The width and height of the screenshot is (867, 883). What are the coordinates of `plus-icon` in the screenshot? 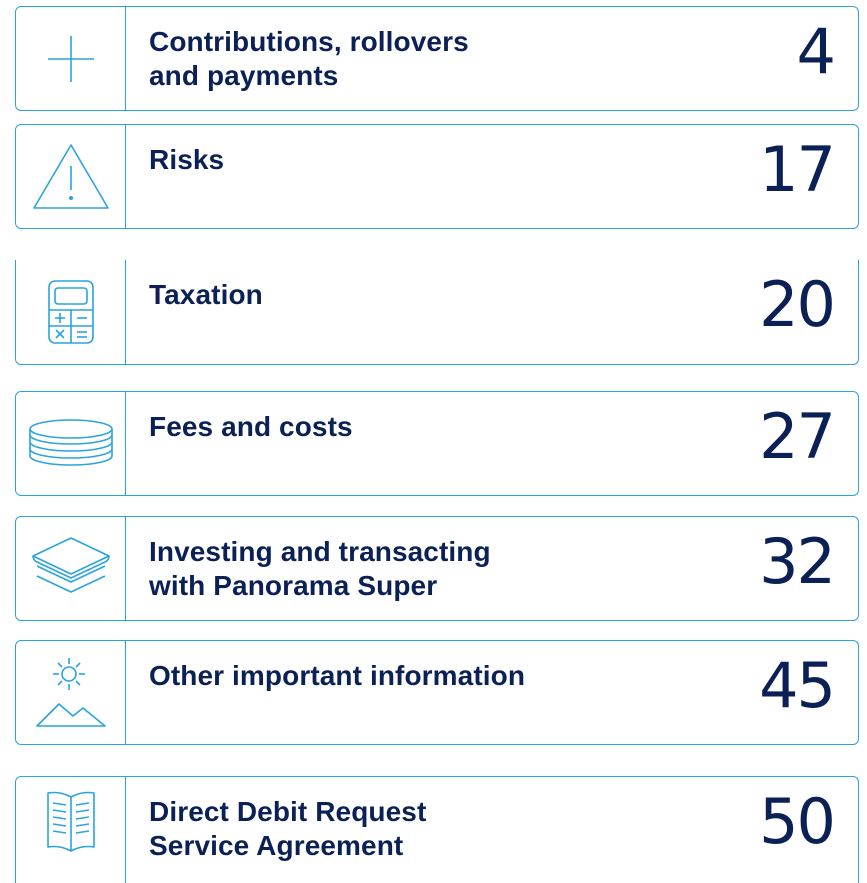 It's located at (70, 58).